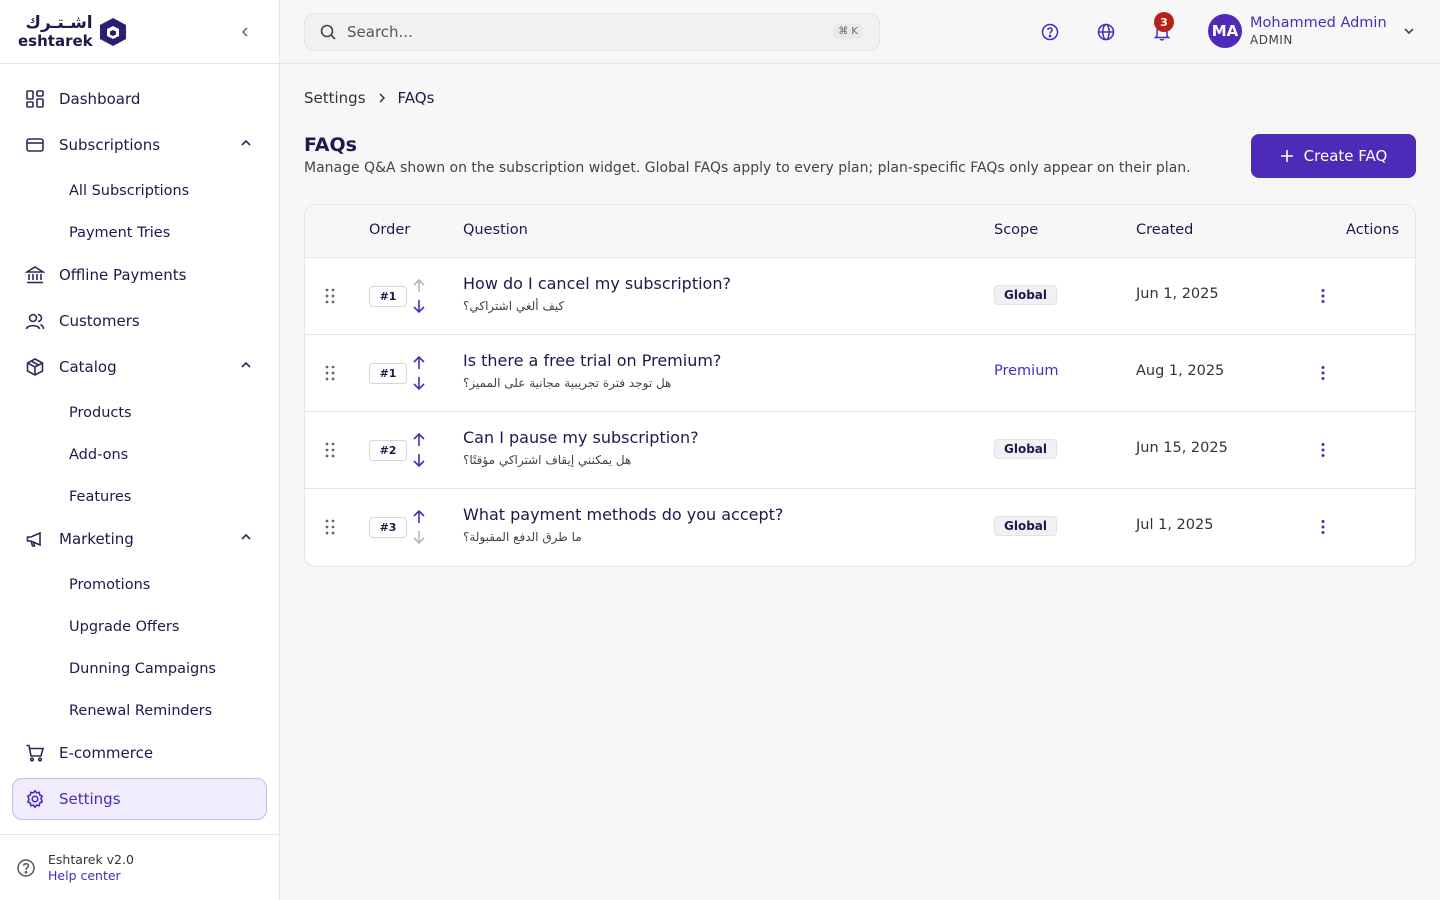 This screenshot has height=900, width=1440. Describe the element at coordinates (35, 99) in the screenshot. I see `dashboard-icon` at that location.